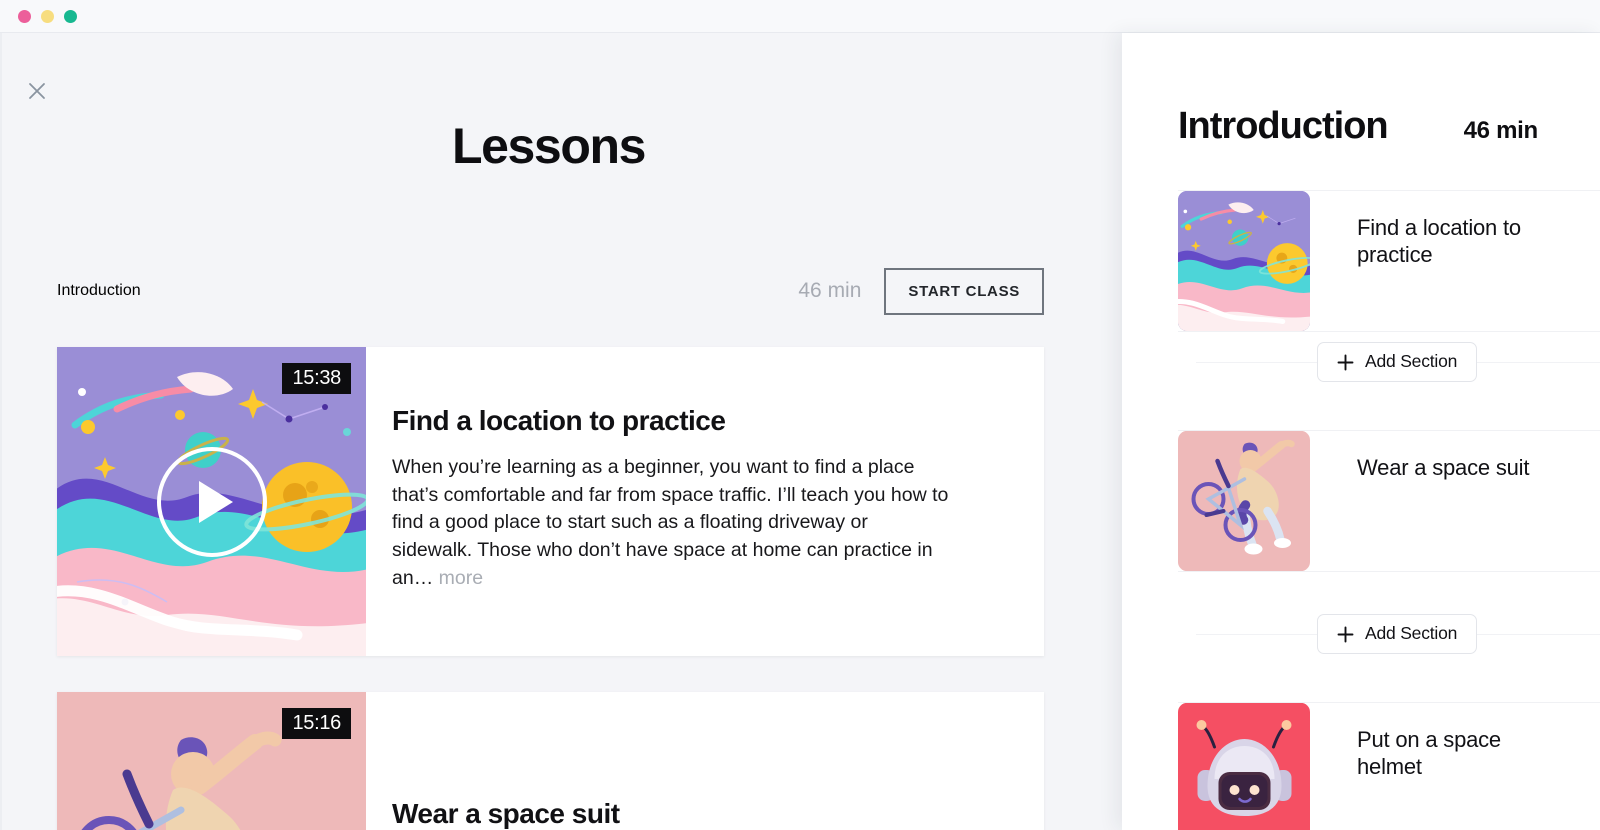 The image size is (1600, 830). I want to click on more-link: more, so click(461, 578).